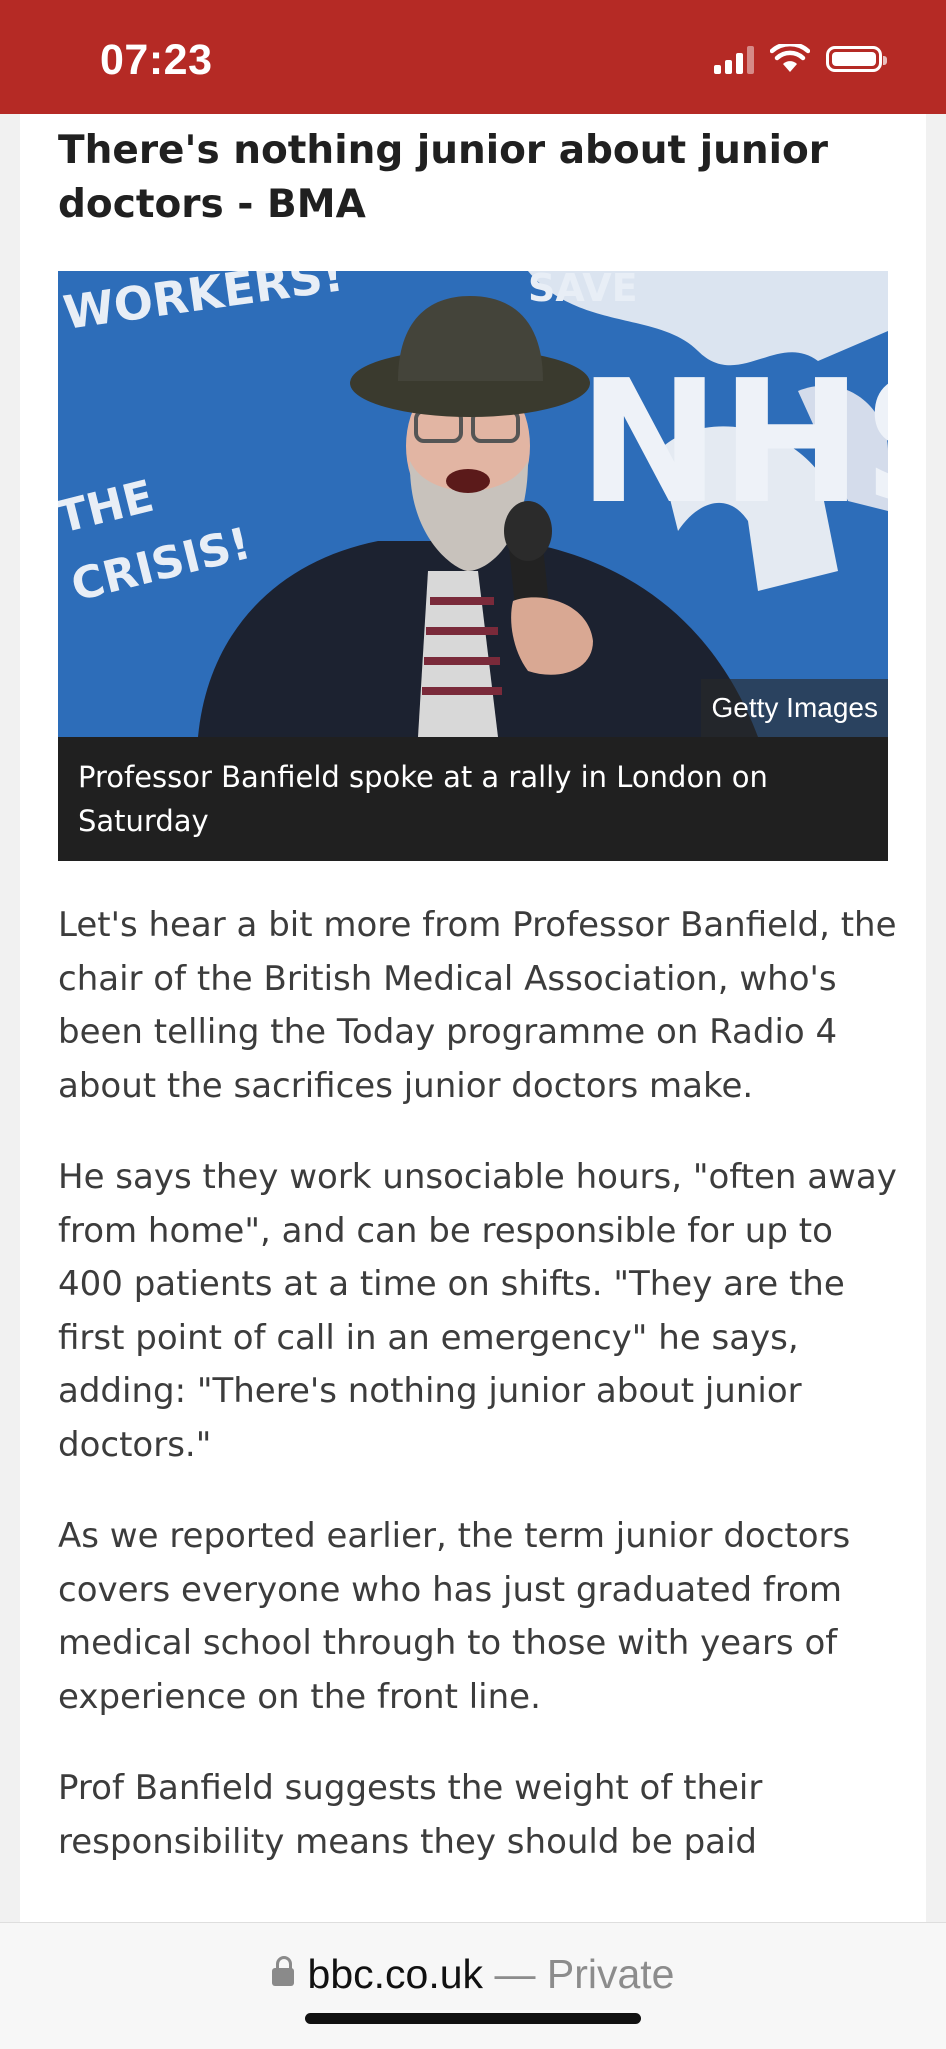 The width and height of the screenshot is (946, 2049). What do you see at coordinates (790, 58) in the screenshot?
I see `wifi-icon` at bounding box center [790, 58].